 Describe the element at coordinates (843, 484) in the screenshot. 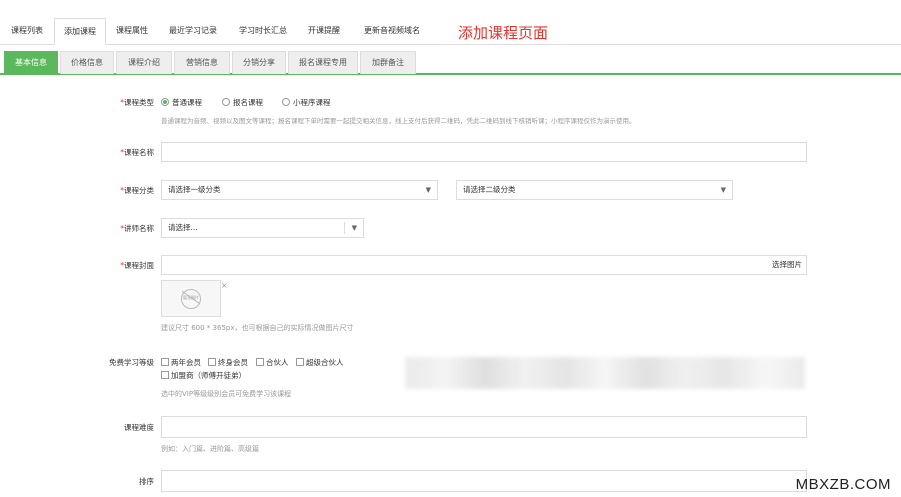

I see `watermark: MBXZB.COM` at that location.